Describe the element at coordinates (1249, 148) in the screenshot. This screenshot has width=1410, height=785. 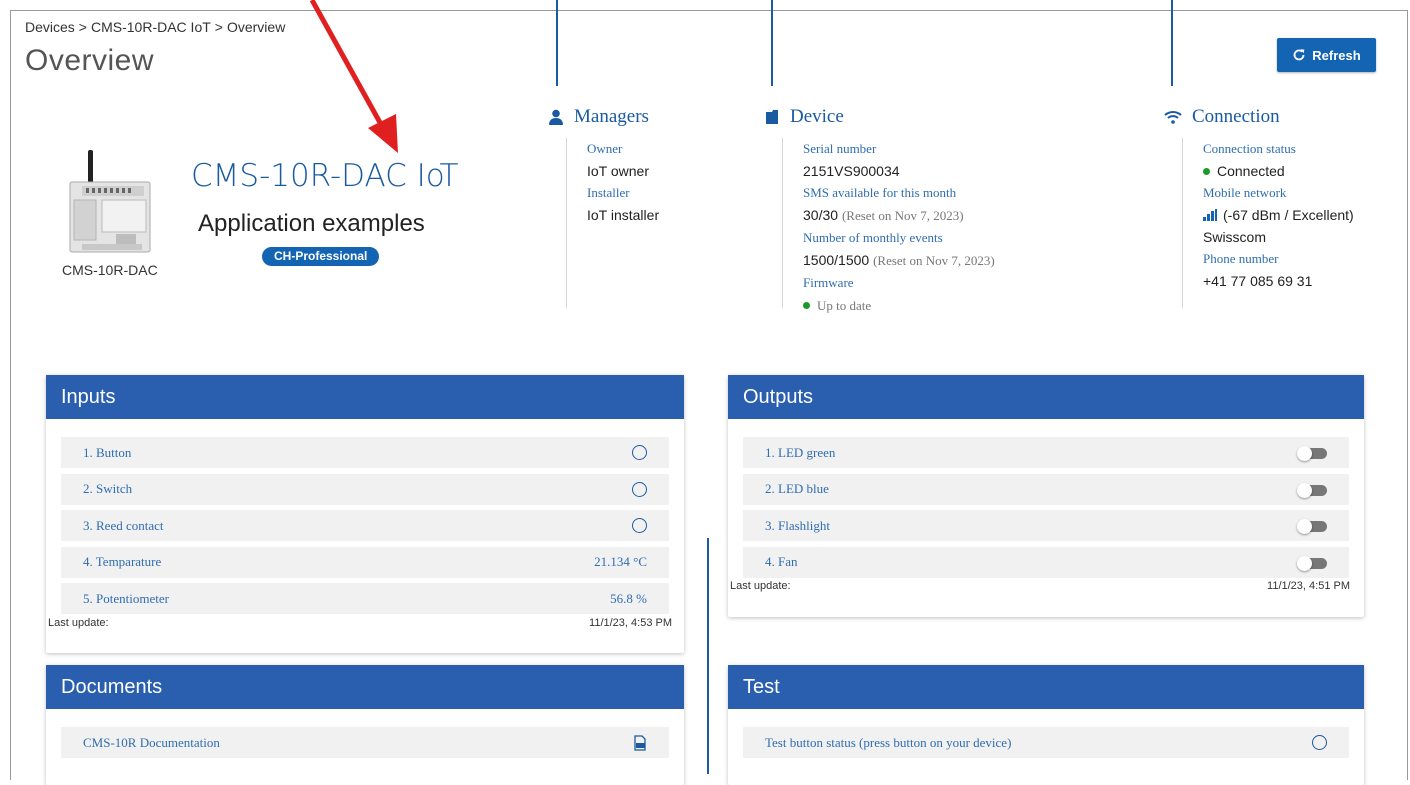
I see `connection-status-label: Connection status` at that location.